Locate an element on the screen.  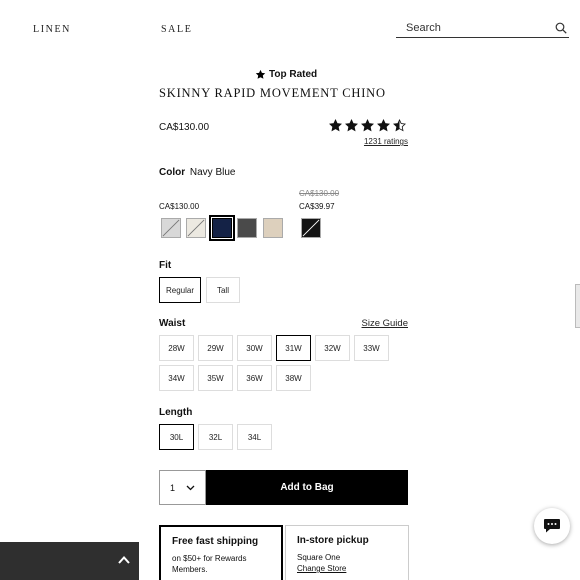
length-option-32l: 32L is located at coordinates (215, 437).